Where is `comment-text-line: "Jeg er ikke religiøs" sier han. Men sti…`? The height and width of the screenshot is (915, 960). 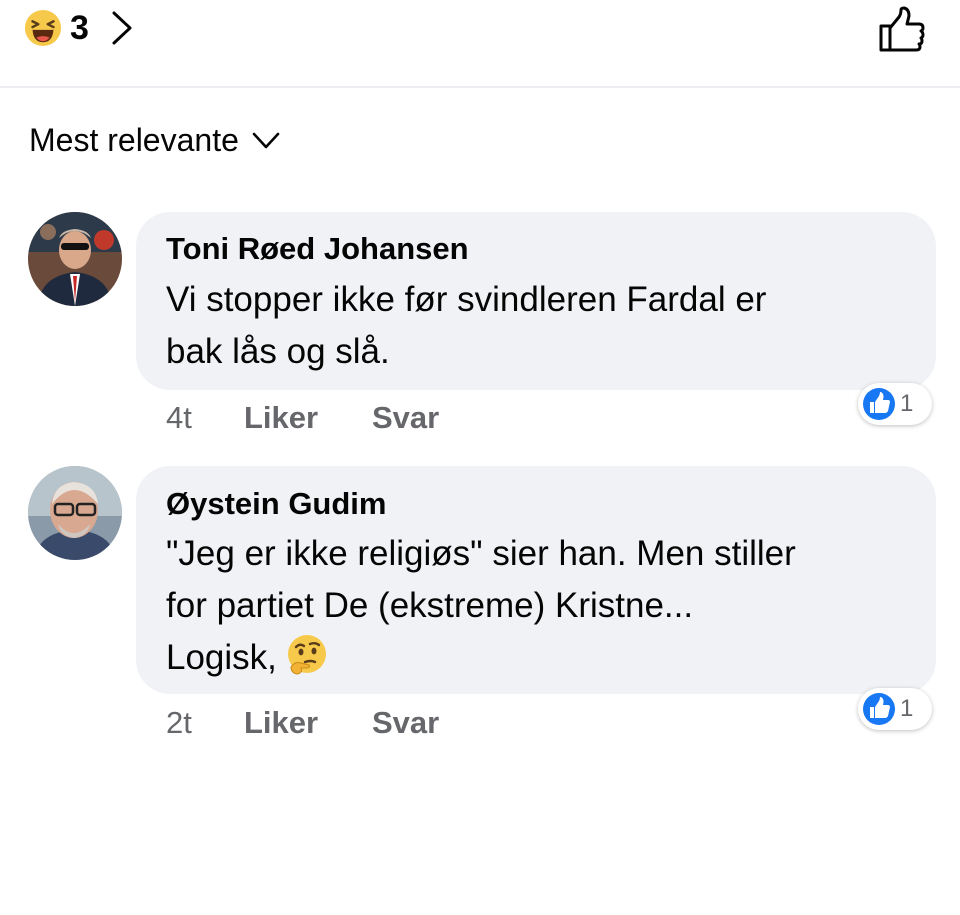 comment-text-line: "Jeg er ikke religiøs" sier han. Men sti… is located at coordinates (481, 553).